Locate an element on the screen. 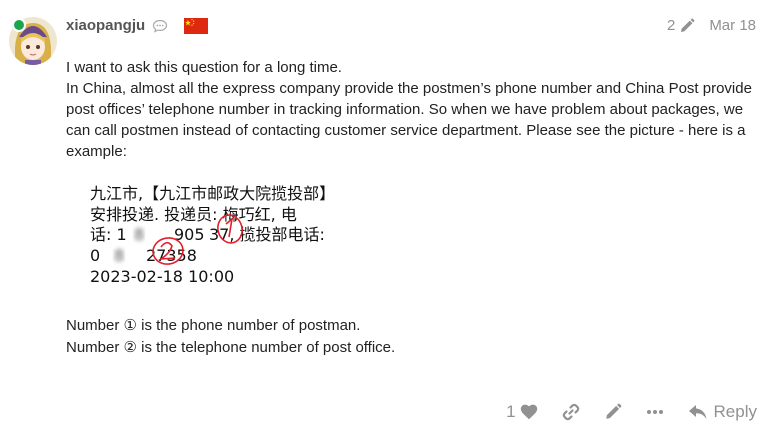 This screenshot has width=779, height=428. username: xiaopangju is located at coordinates (105, 25).